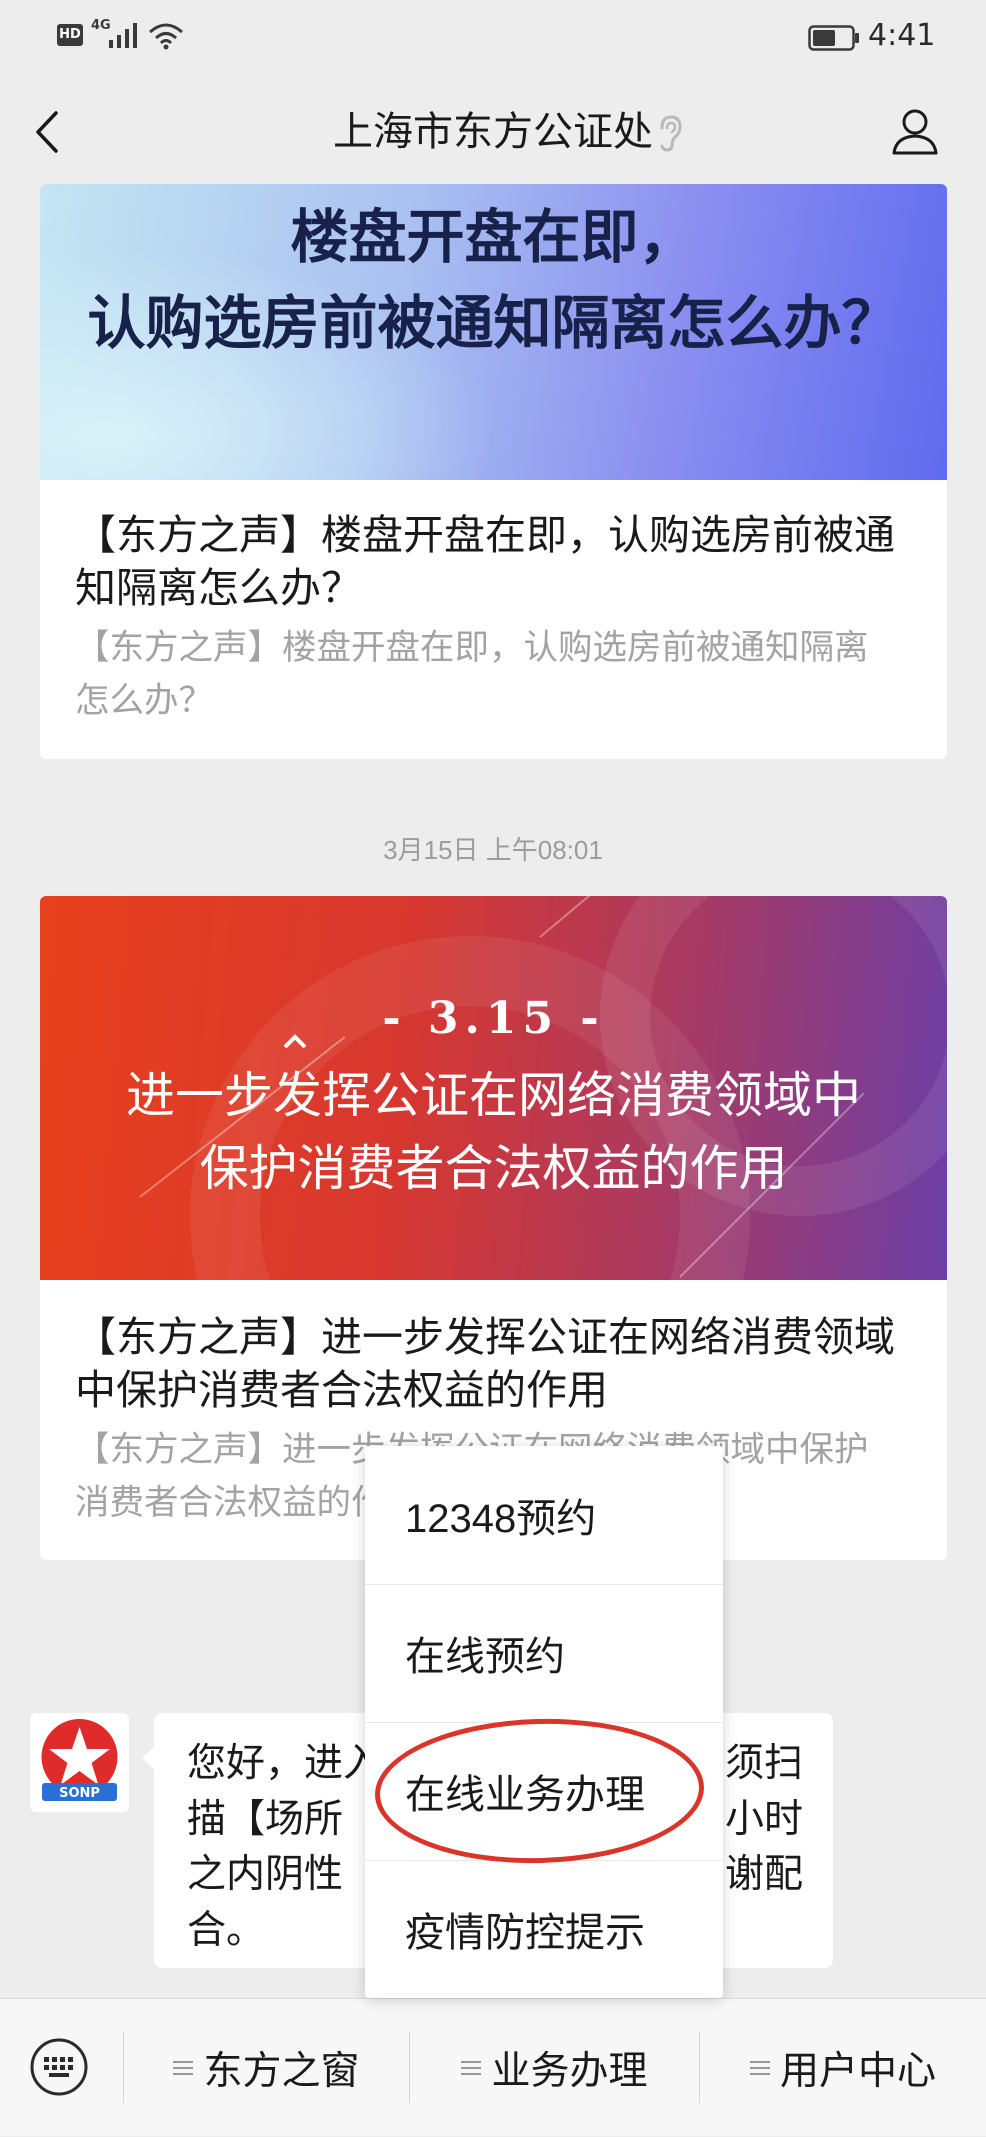 This screenshot has height=2137, width=986. I want to click on logo-text: SONP, so click(79, 1793).